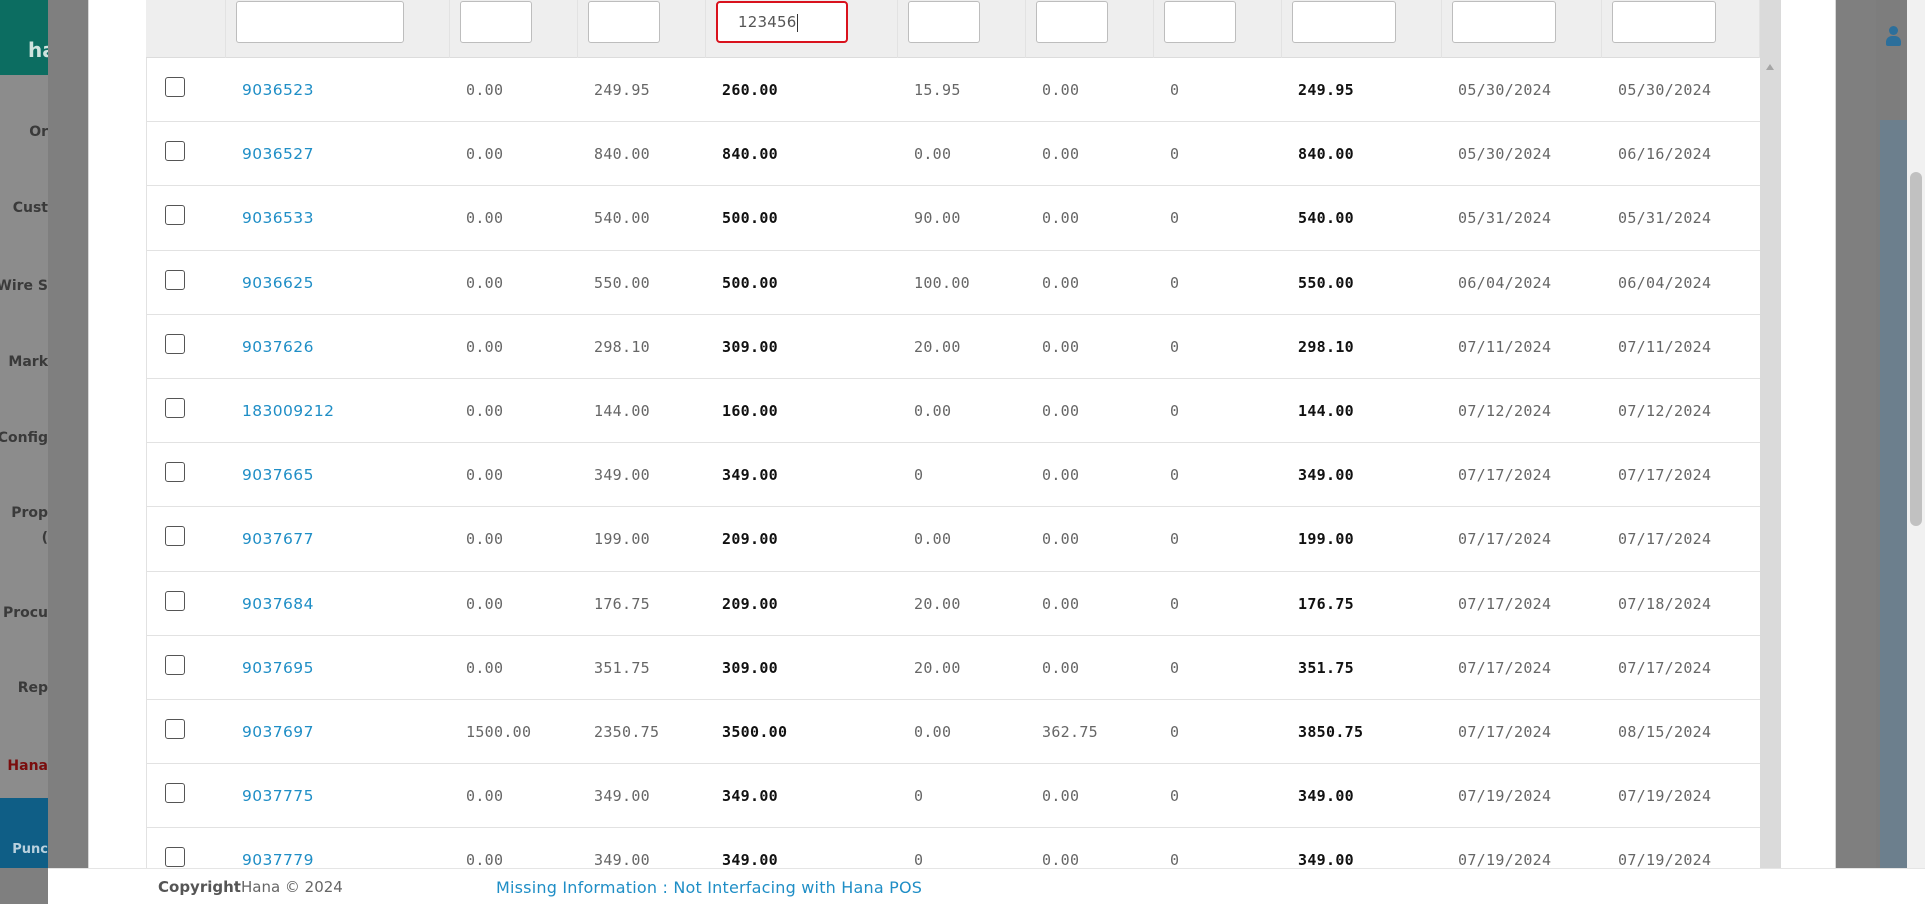  What do you see at coordinates (1770, 434) in the screenshot?
I see `table-scrollbar` at bounding box center [1770, 434].